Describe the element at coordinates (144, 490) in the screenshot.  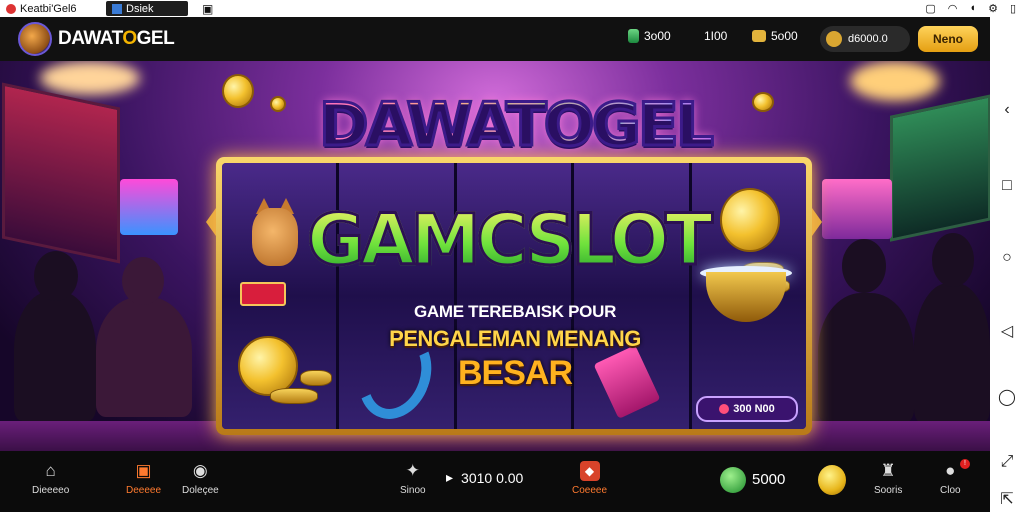
I see `nav-games-label: Deeeee` at that location.